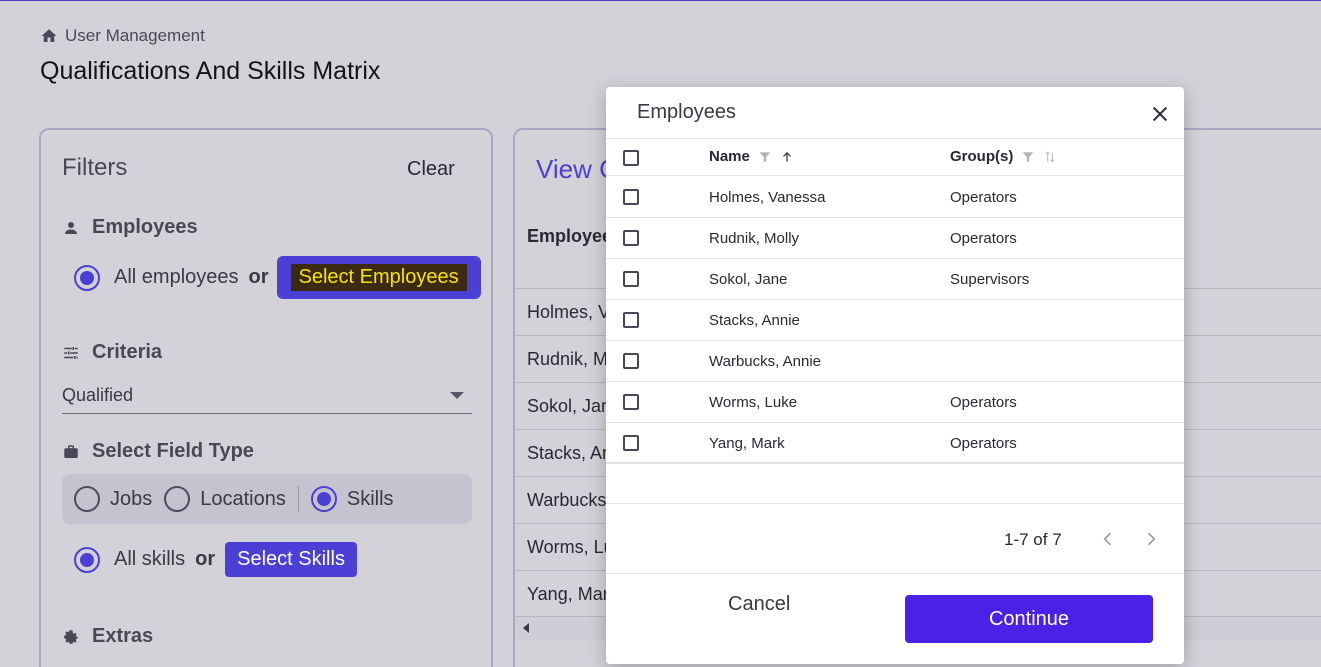 The image size is (1321, 667). What do you see at coordinates (112, 352) in the screenshot?
I see `criteria-heading: Criteria` at bounding box center [112, 352].